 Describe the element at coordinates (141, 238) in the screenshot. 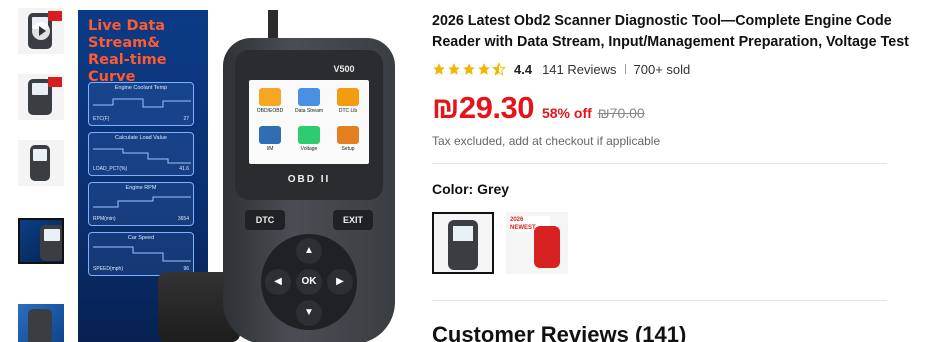

I see `panel-title: Car Speed` at that location.